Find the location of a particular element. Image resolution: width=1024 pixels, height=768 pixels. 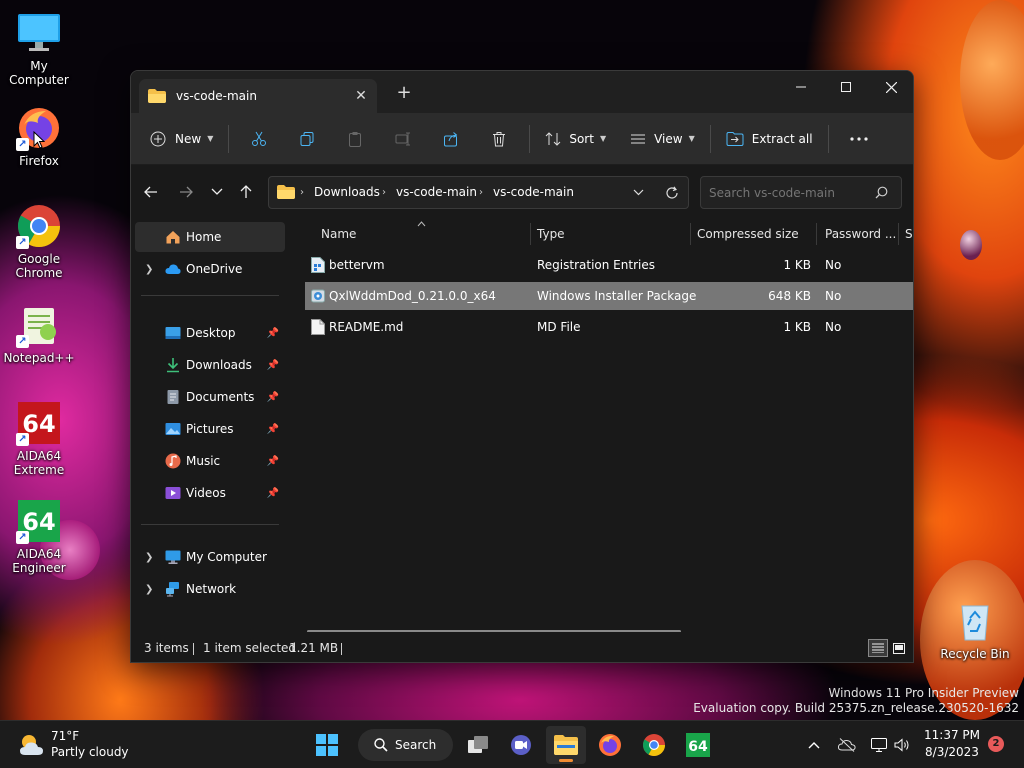

copy-button is located at coordinates (307, 139).